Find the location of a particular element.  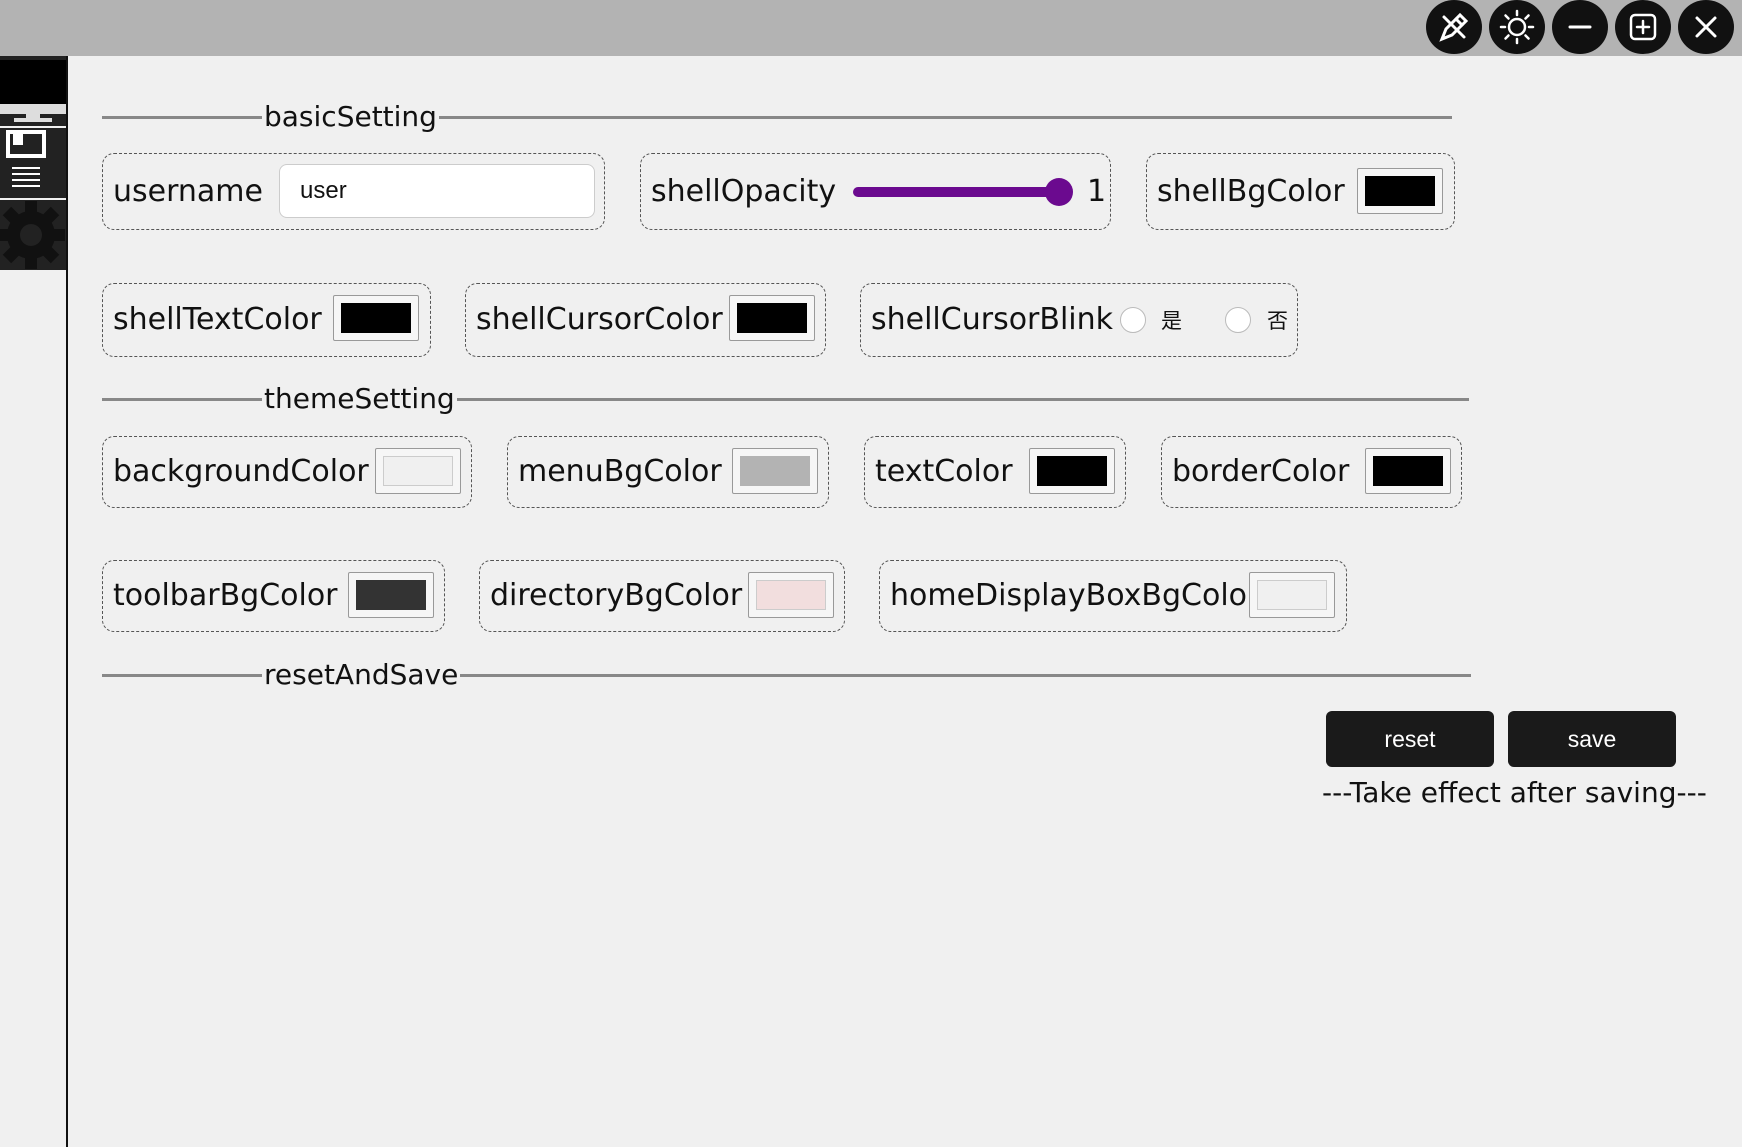

theme-section-title: themeSetting is located at coordinates (359, 398).